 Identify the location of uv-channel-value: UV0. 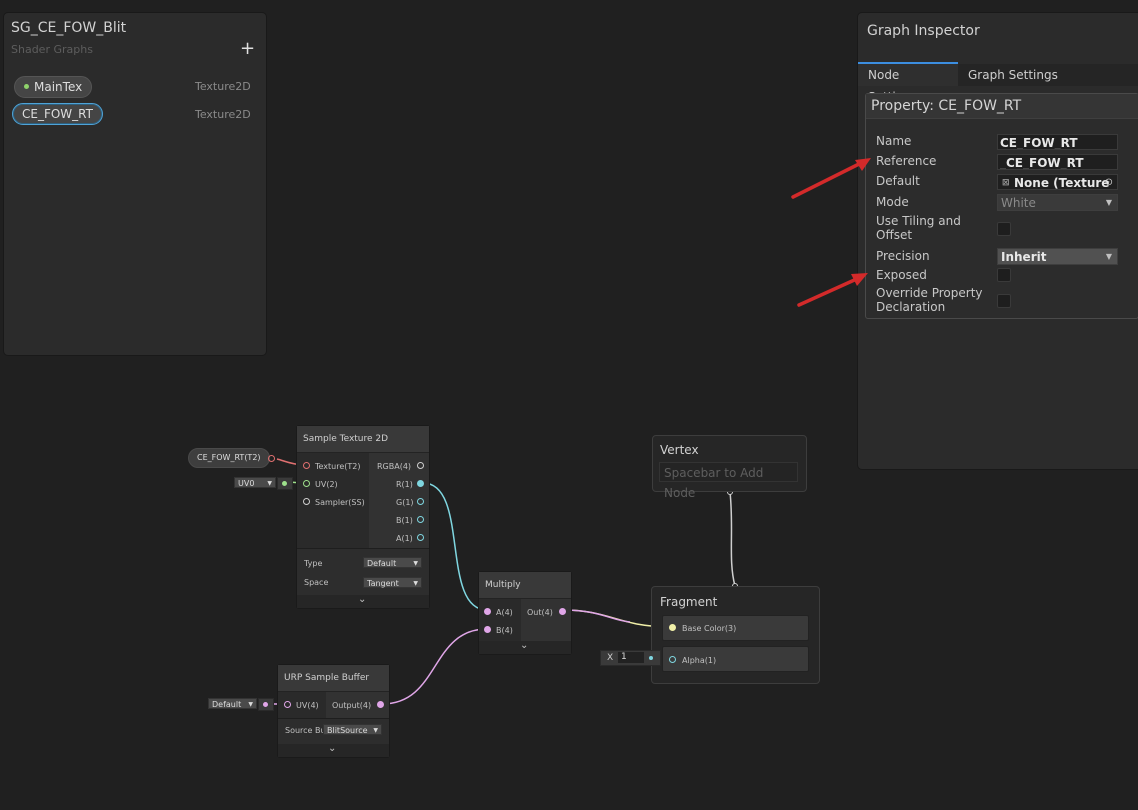
(246, 483).